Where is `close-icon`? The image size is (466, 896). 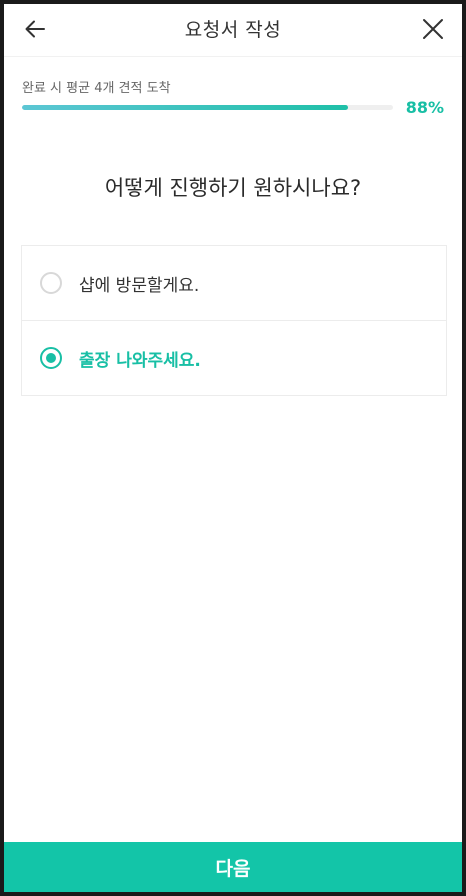
close-icon is located at coordinates (433, 29).